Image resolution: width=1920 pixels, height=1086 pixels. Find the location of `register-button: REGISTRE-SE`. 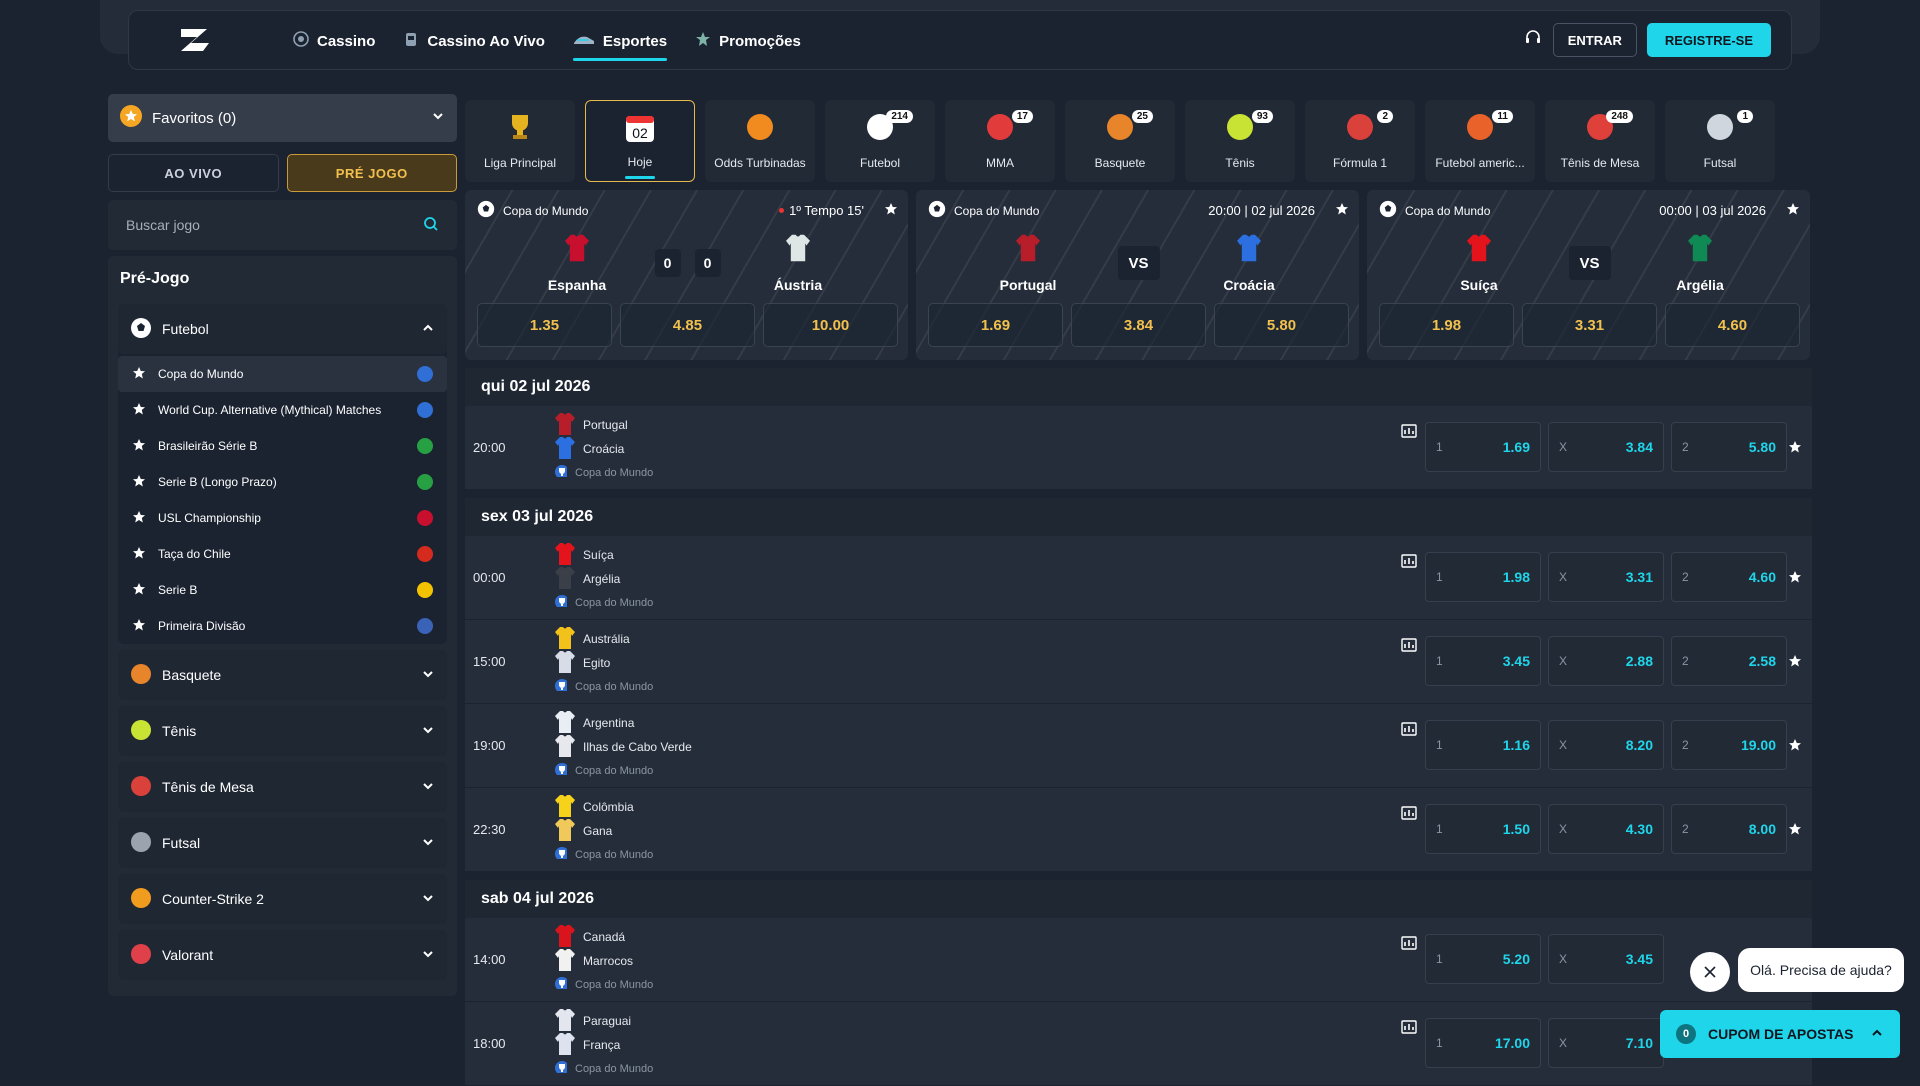

register-button: REGISTRE-SE is located at coordinates (1708, 40).